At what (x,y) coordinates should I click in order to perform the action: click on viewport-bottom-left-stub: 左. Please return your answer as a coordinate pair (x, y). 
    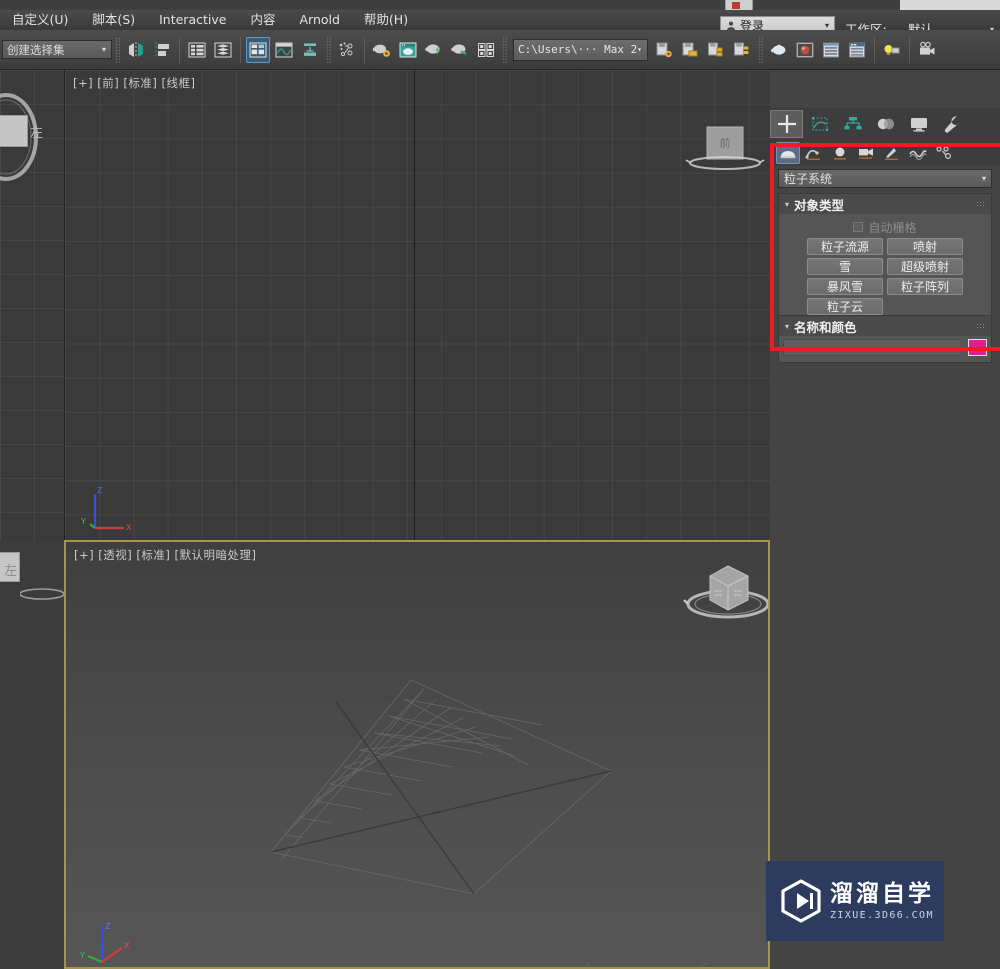
    Looking at the image, I should click on (32, 754).